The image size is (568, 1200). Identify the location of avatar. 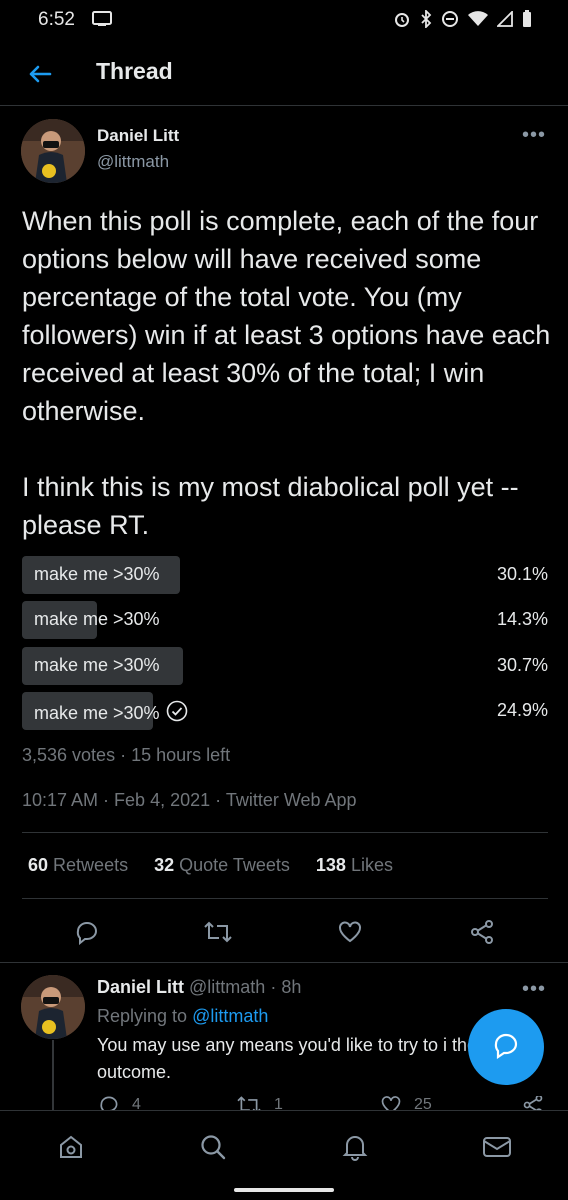
(53, 151).